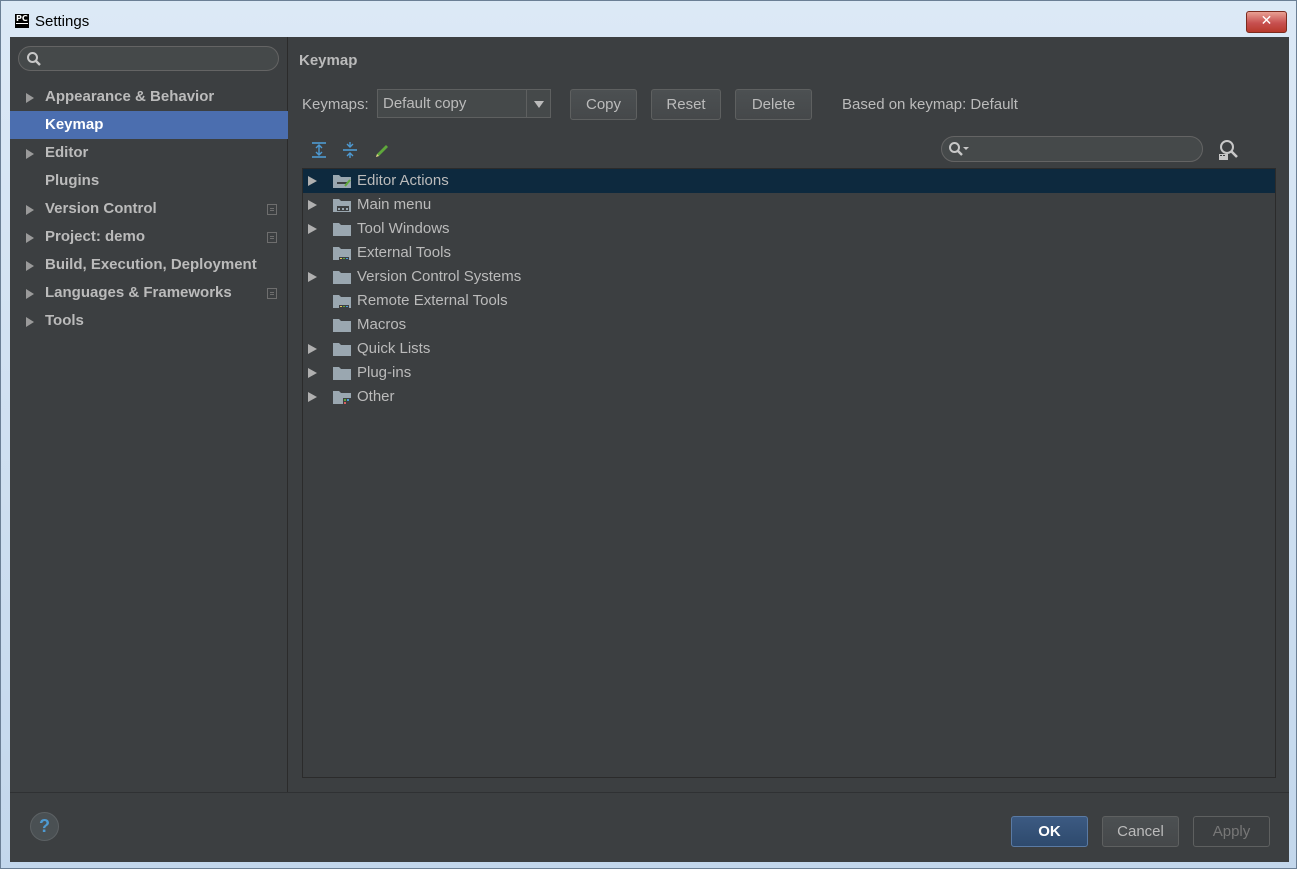 This screenshot has height=869, width=1297. What do you see at coordinates (384, 372) in the screenshot?
I see `tree-node-label: Plug-ins` at bounding box center [384, 372].